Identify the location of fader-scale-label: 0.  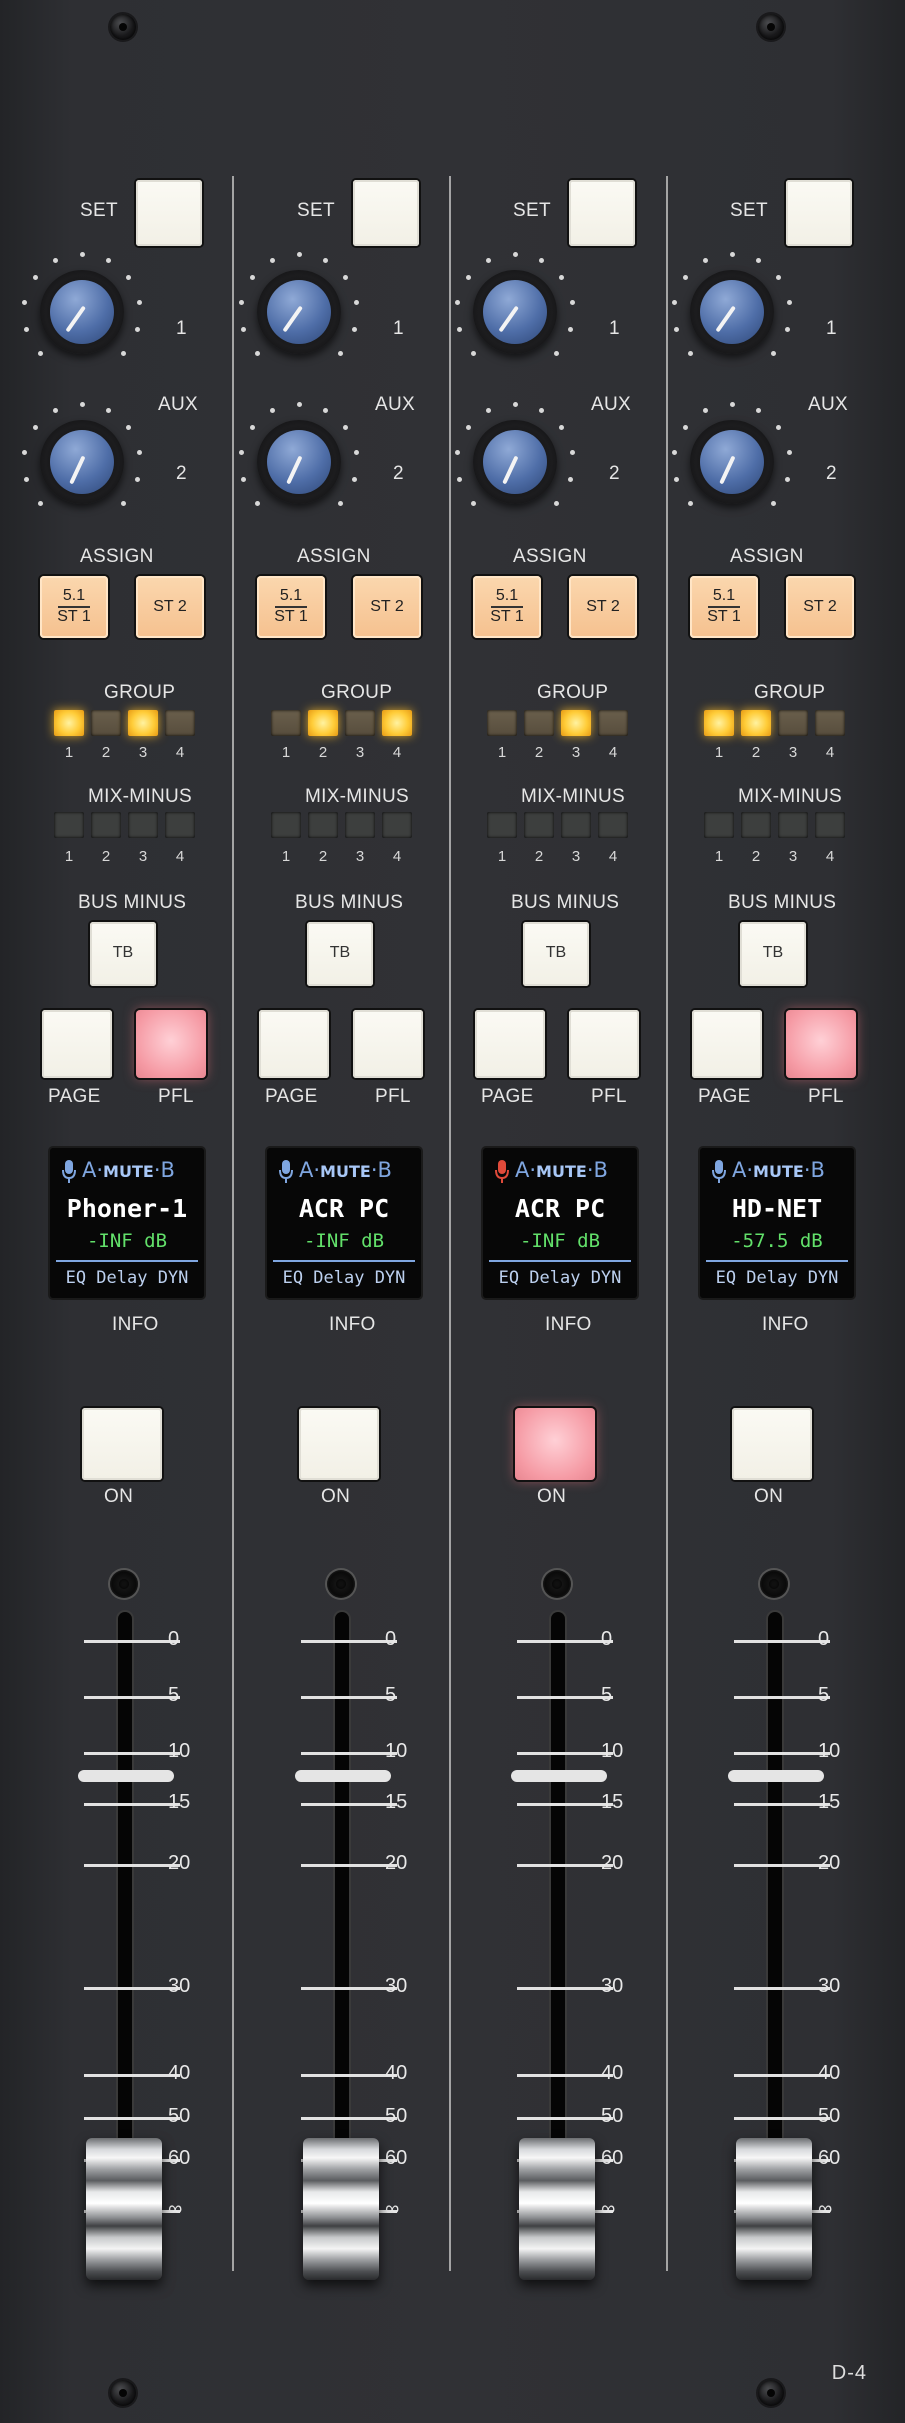
(391, 1639).